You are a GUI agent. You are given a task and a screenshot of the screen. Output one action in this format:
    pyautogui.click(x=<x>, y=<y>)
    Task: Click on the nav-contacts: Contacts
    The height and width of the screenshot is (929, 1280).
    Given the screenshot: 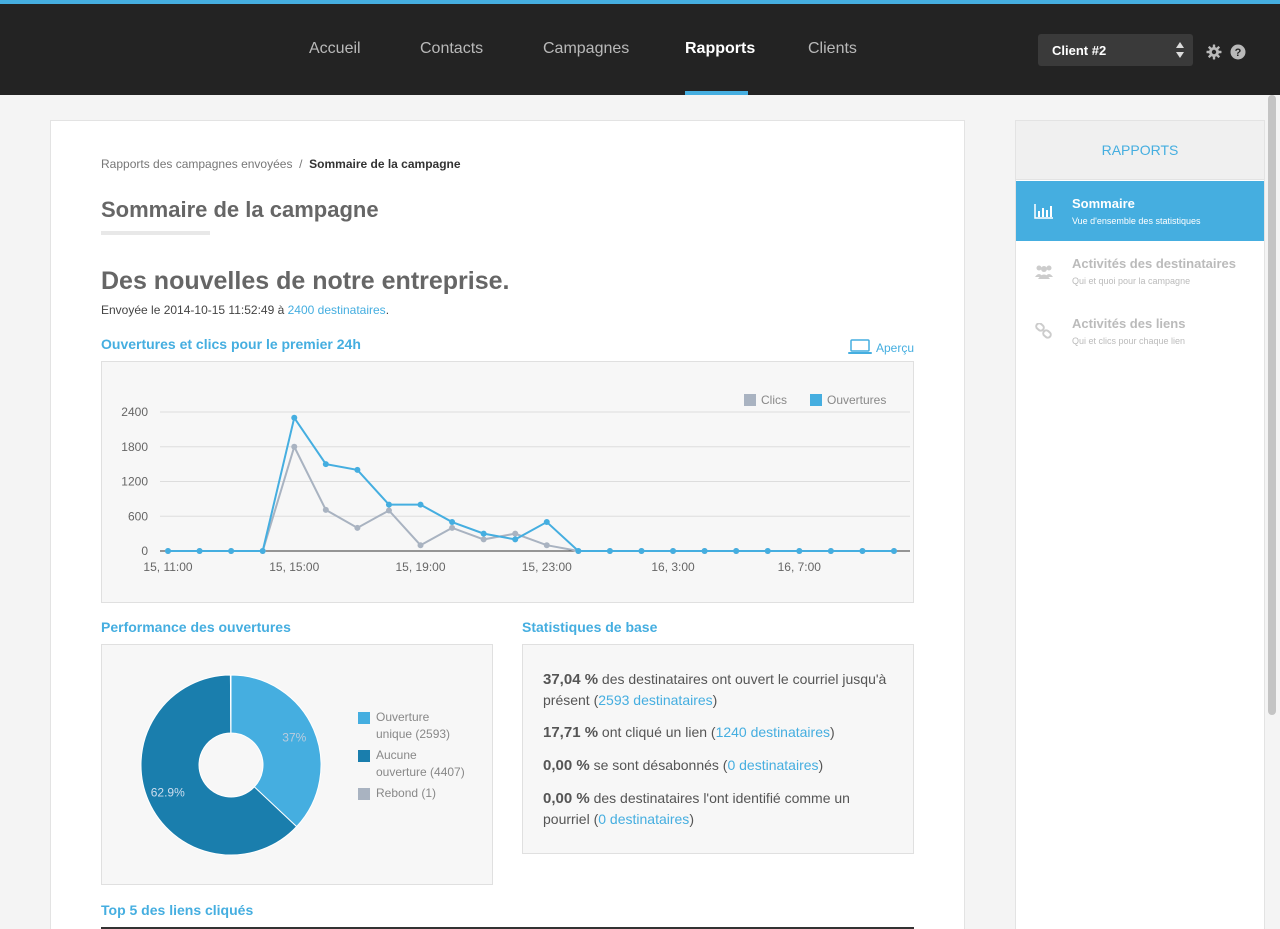 What is the action you would take?
    pyautogui.click(x=451, y=49)
    